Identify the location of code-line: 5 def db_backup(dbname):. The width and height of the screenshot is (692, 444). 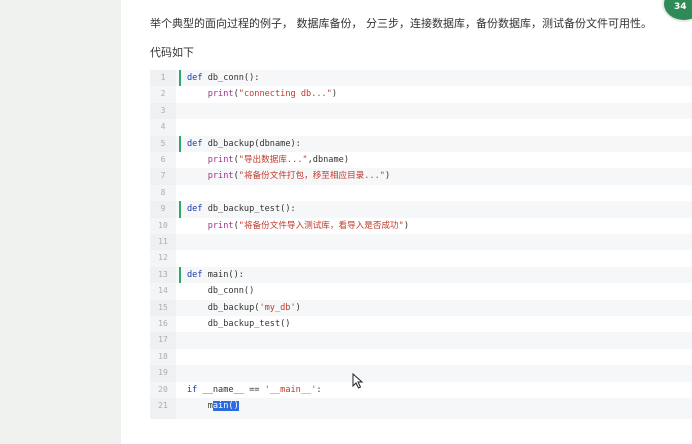
(421, 143).